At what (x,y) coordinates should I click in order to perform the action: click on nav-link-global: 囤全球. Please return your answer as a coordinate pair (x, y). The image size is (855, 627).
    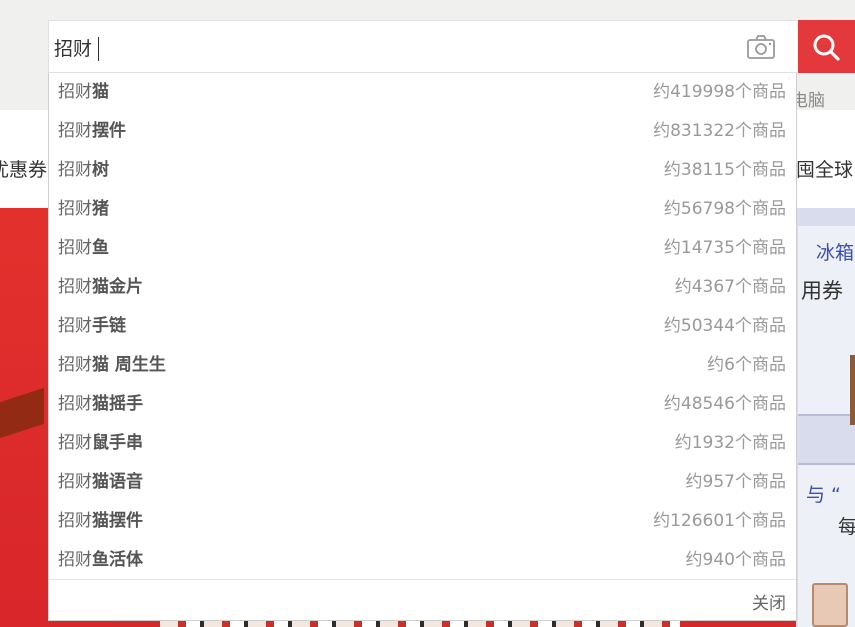
    Looking at the image, I should click on (824, 168).